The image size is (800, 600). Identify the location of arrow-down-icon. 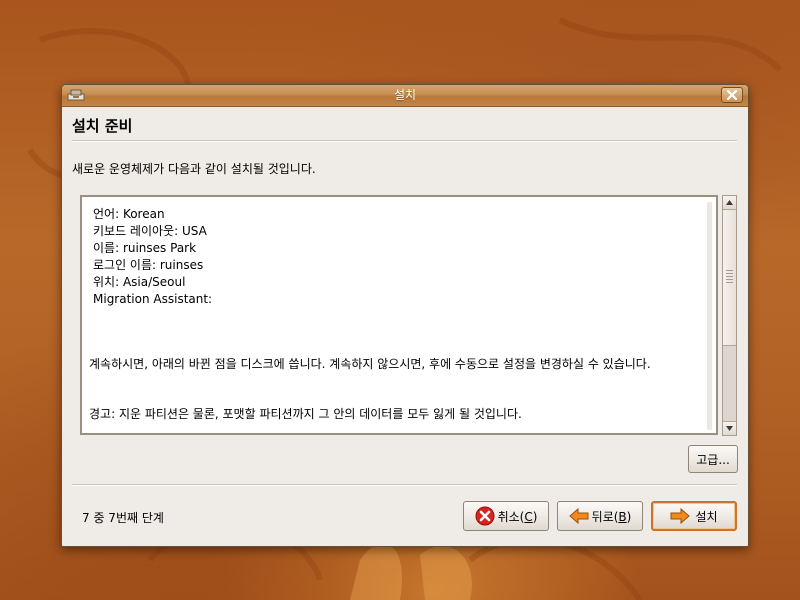
(729, 428).